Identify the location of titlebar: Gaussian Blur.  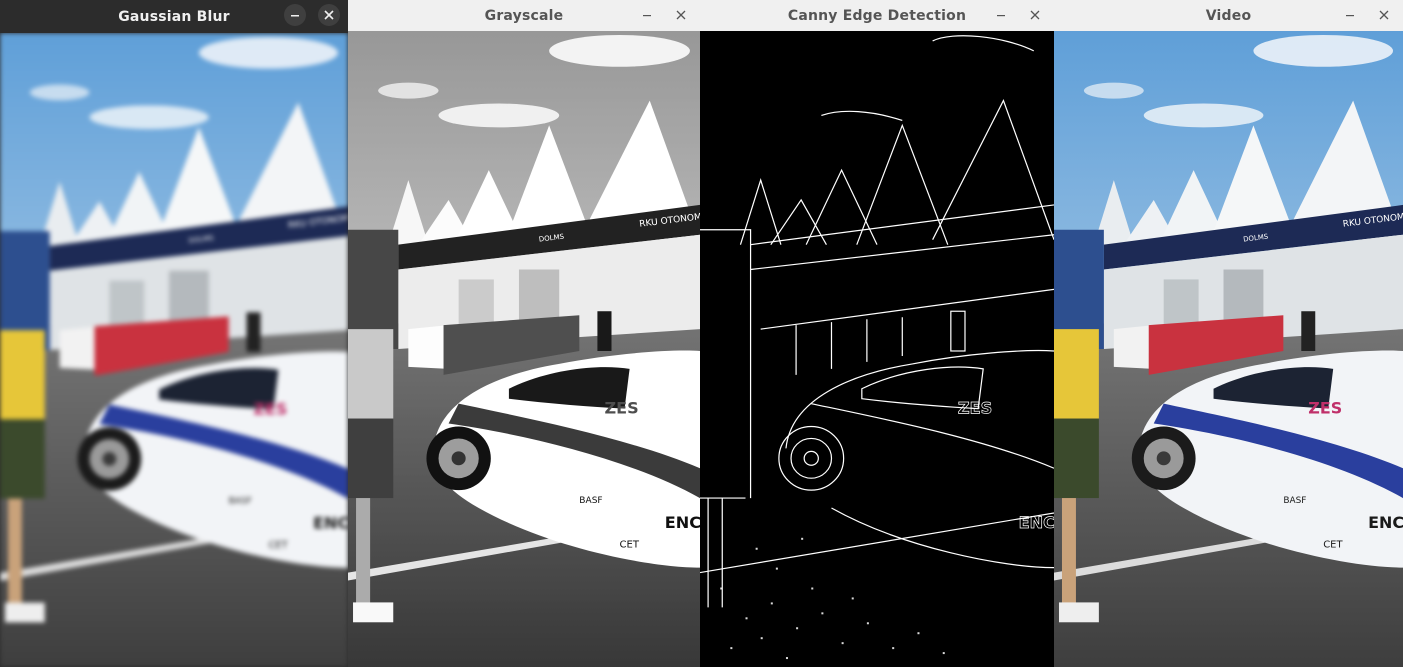
(174, 16).